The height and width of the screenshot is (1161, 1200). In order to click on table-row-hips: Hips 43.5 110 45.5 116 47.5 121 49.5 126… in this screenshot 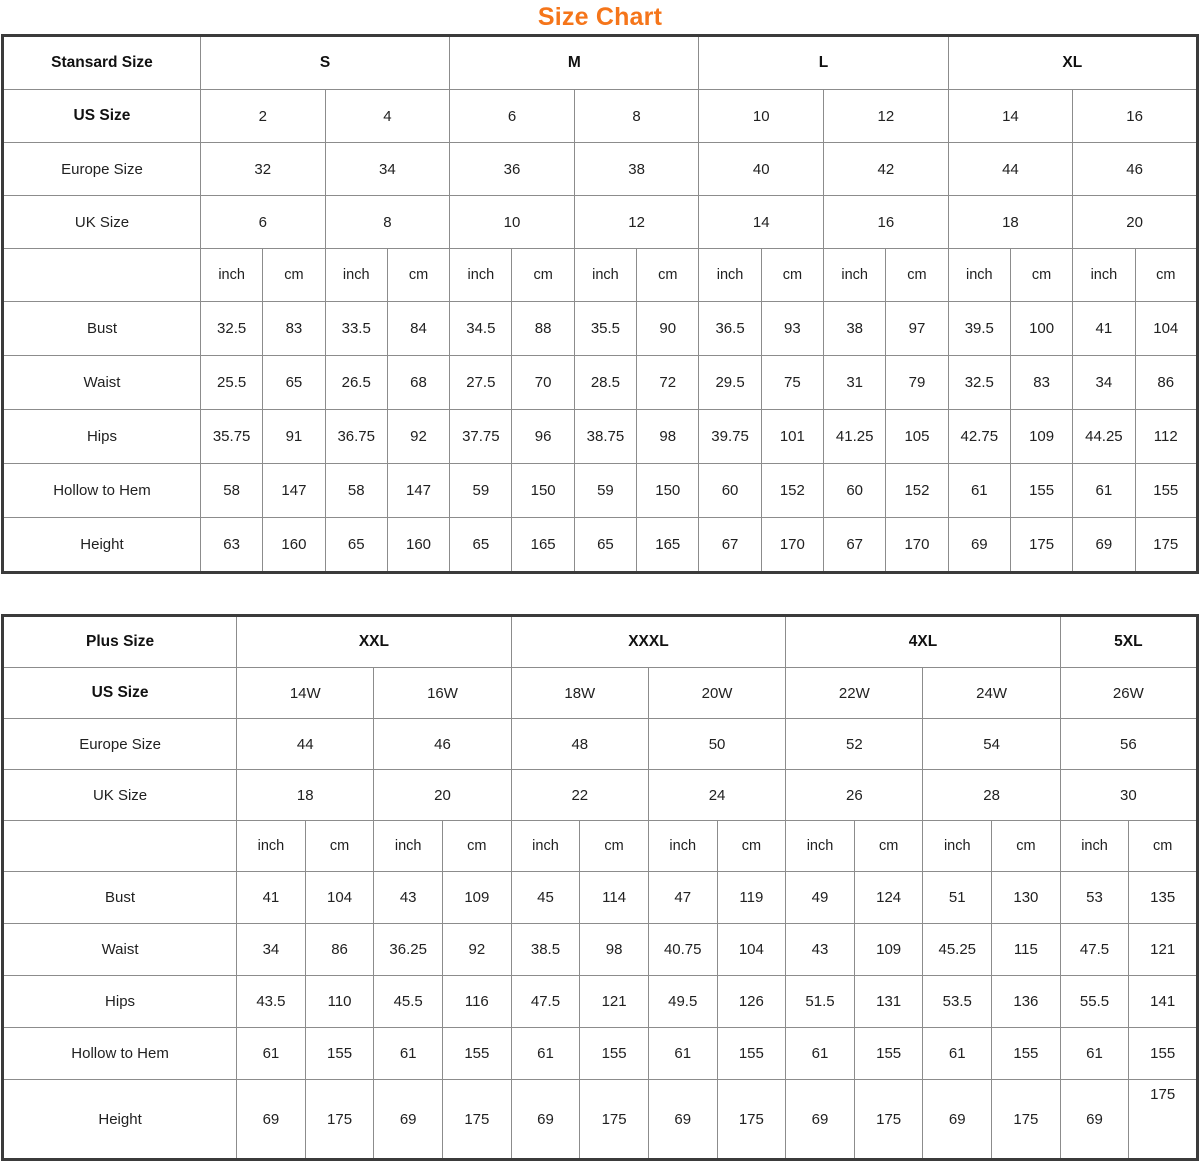, I will do `click(599, 1001)`.